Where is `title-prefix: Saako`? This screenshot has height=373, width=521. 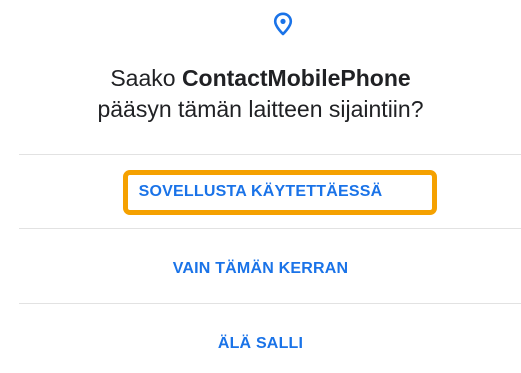
title-prefix: Saako is located at coordinates (146, 78).